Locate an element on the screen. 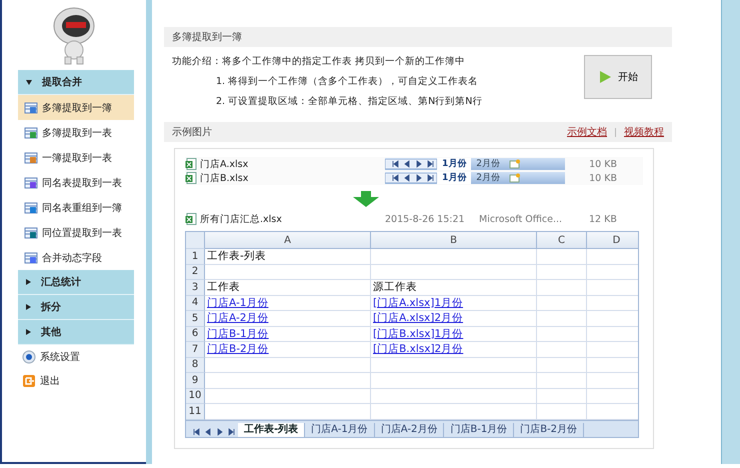 The height and width of the screenshot is (468, 740). row-number: 4 is located at coordinates (195, 303).